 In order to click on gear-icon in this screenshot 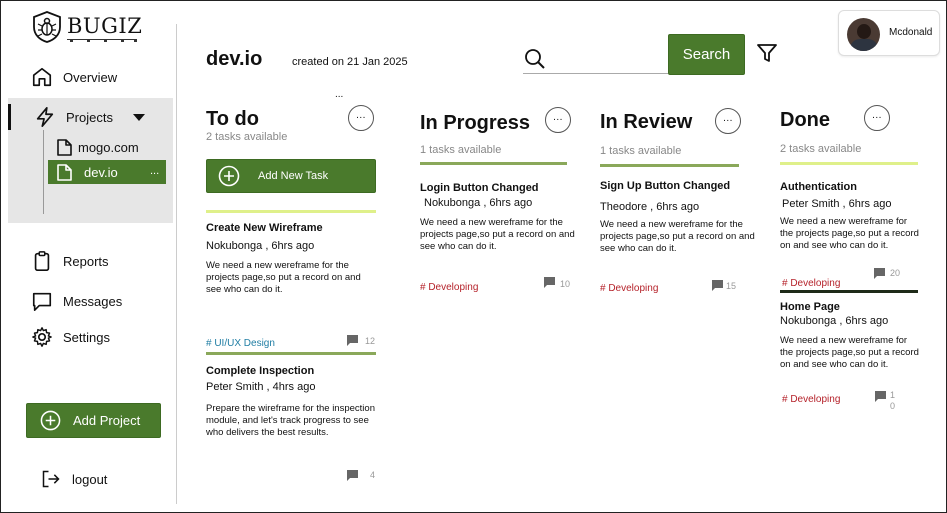, I will do `click(42, 337)`.